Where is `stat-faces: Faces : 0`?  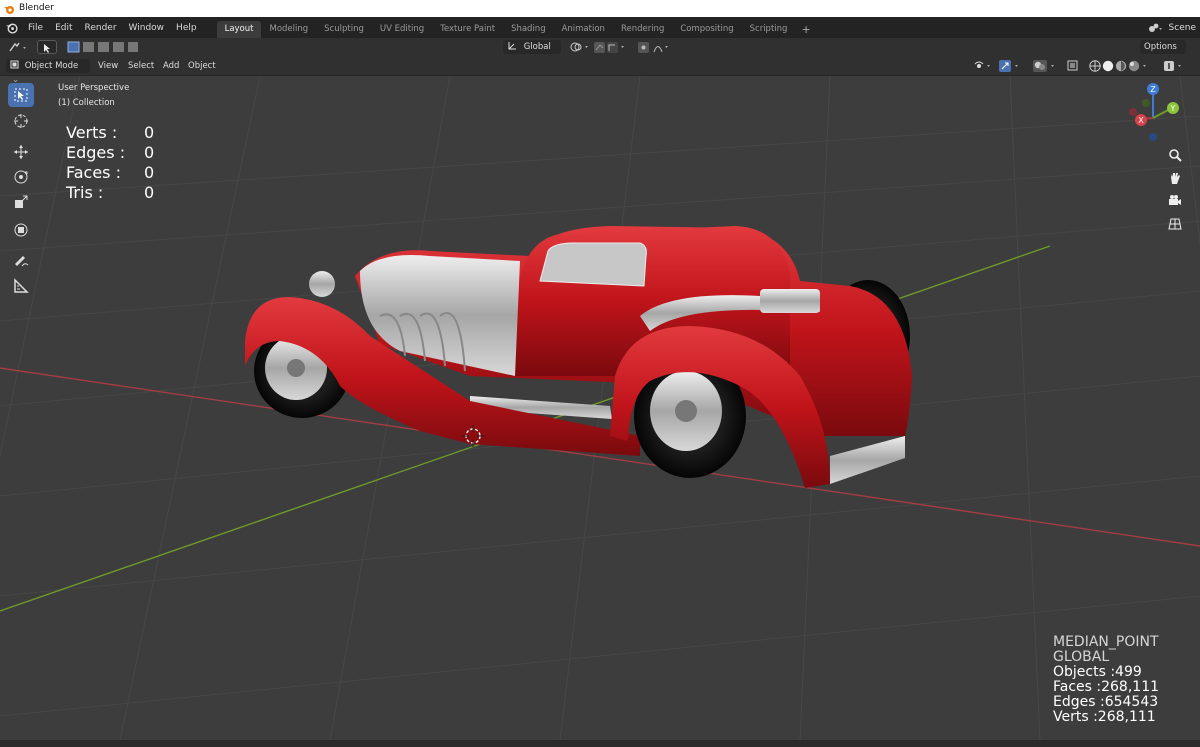
stat-faces: Faces : 0 is located at coordinates (110, 173).